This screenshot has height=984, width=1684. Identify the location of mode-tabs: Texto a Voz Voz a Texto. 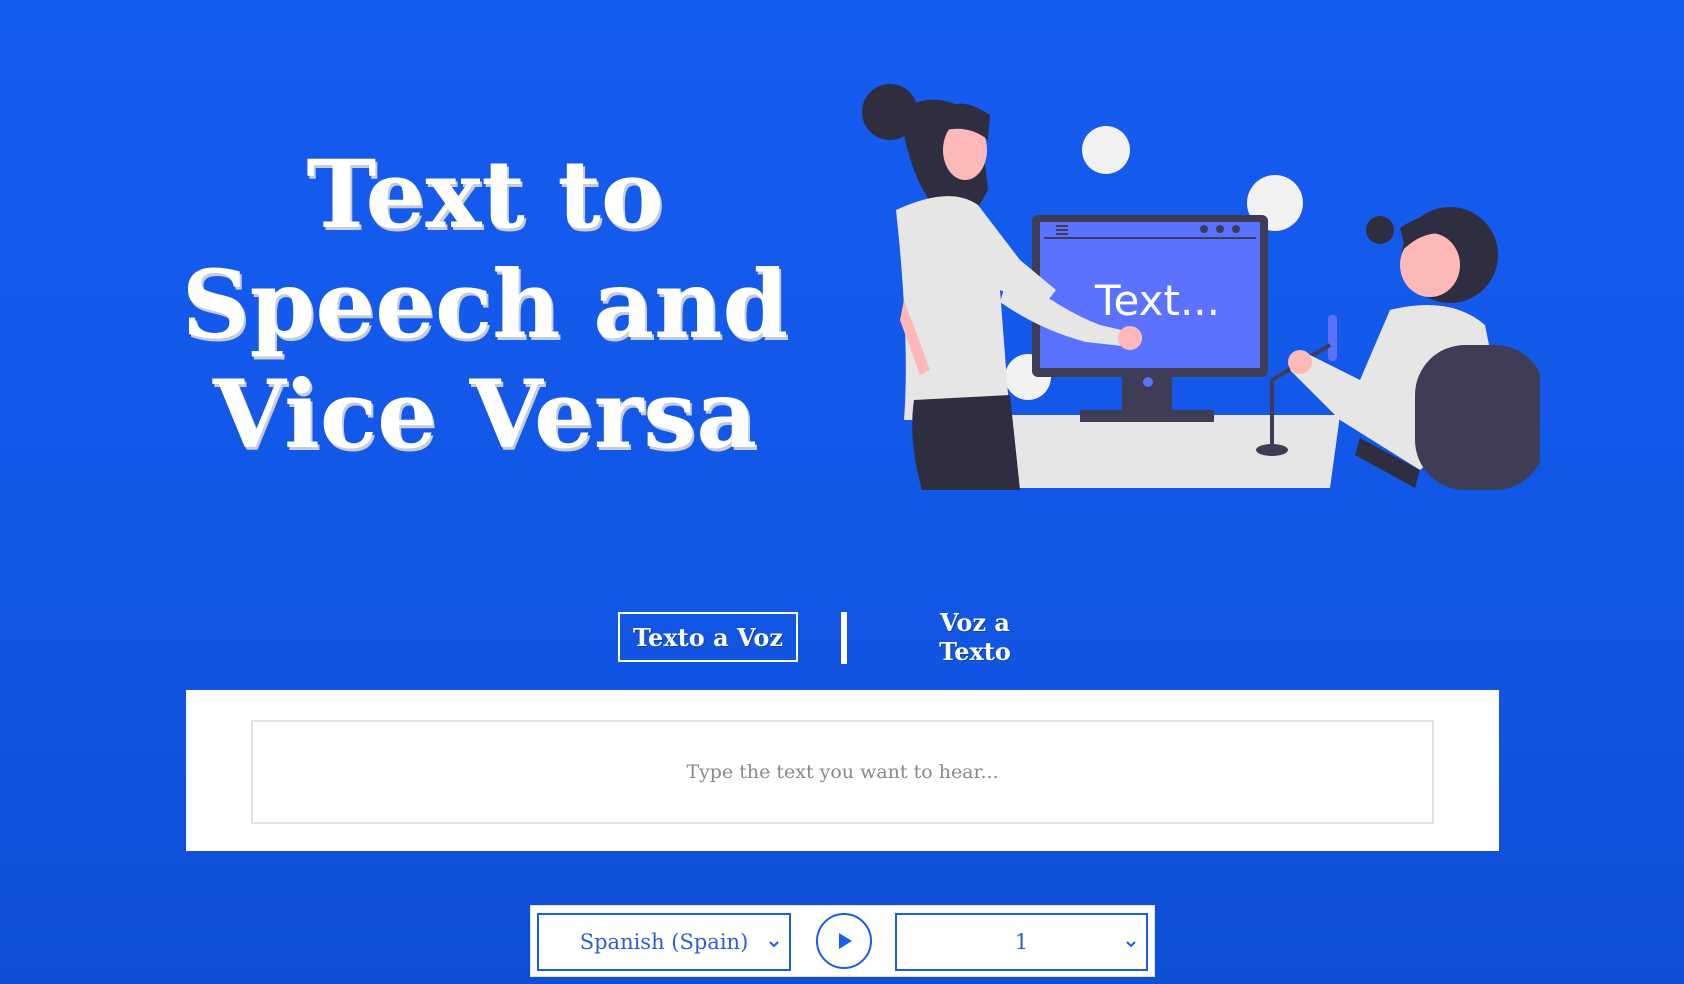
(842, 637).